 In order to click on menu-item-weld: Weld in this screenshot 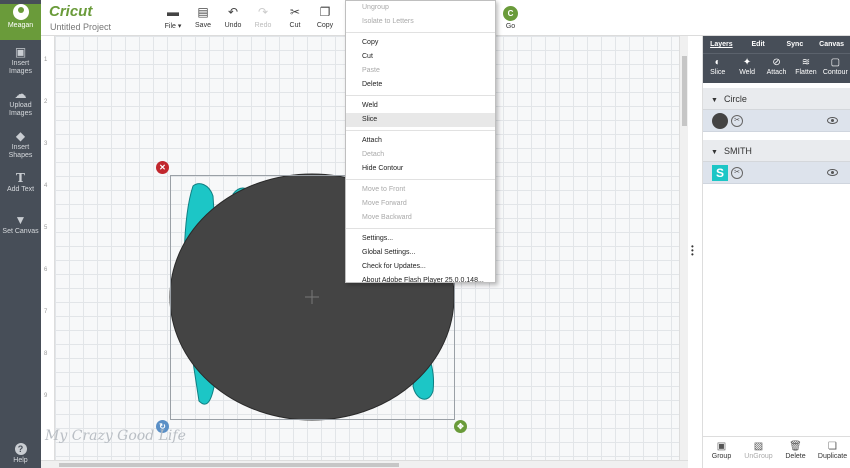, I will do `click(420, 106)`.